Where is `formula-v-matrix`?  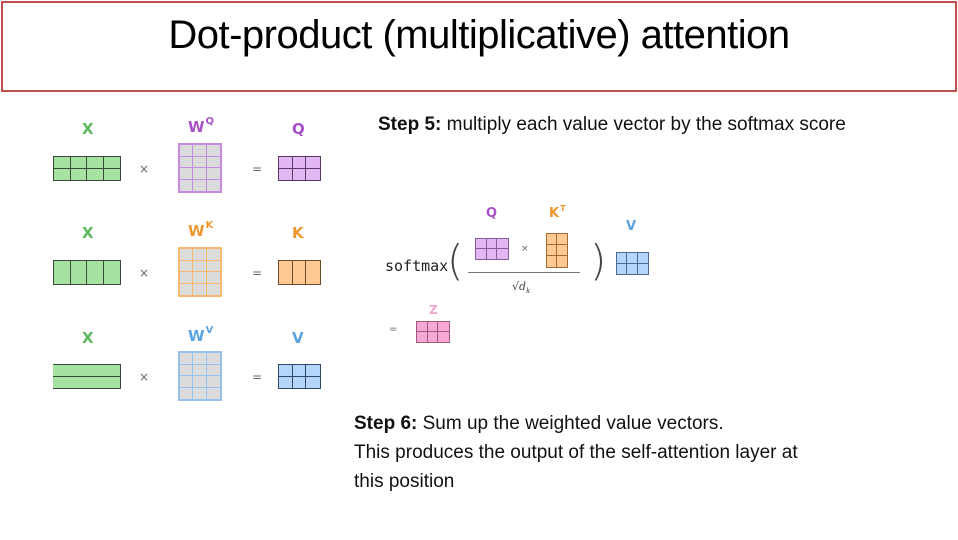
formula-v-matrix is located at coordinates (632, 263).